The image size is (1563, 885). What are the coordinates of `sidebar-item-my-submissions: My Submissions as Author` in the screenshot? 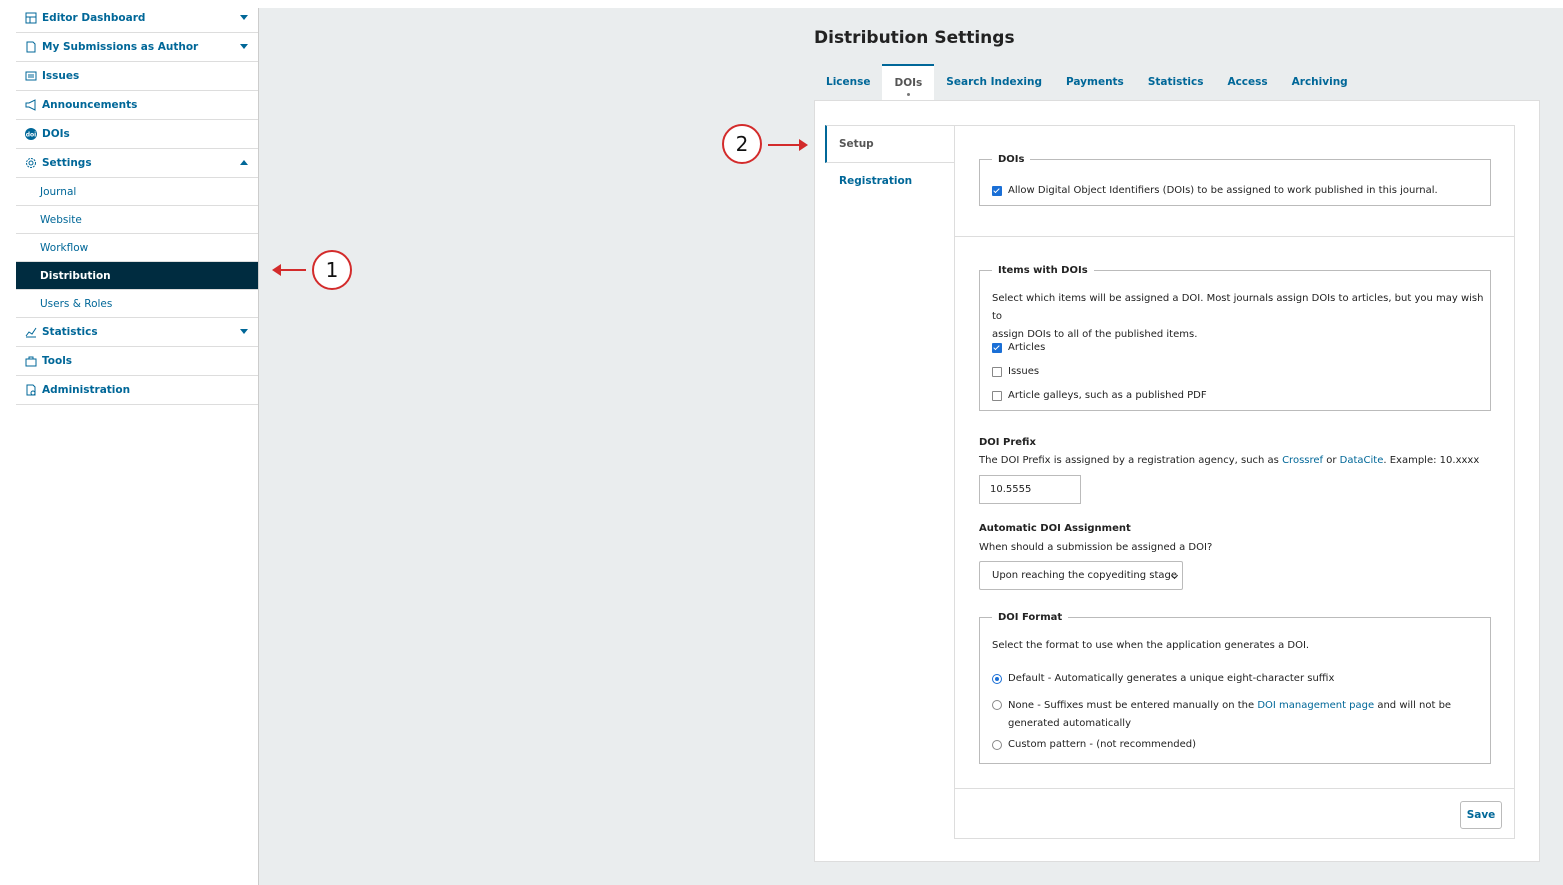 It's located at (137, 47).